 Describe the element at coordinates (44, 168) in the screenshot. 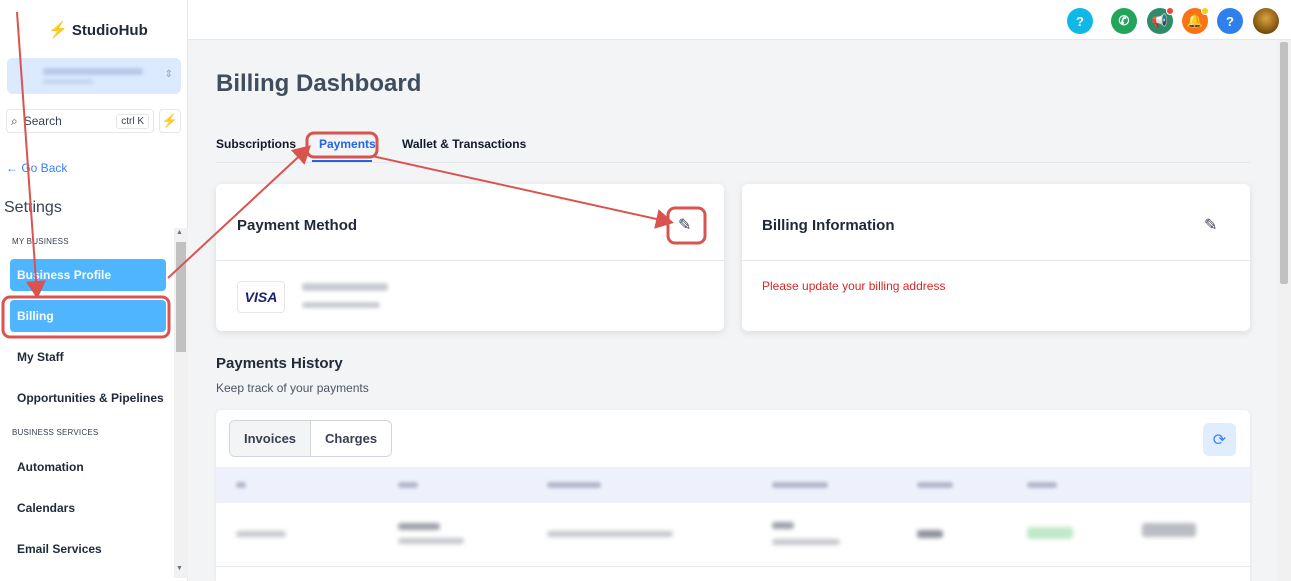

I see `go-back-label: Go Back` at that location.